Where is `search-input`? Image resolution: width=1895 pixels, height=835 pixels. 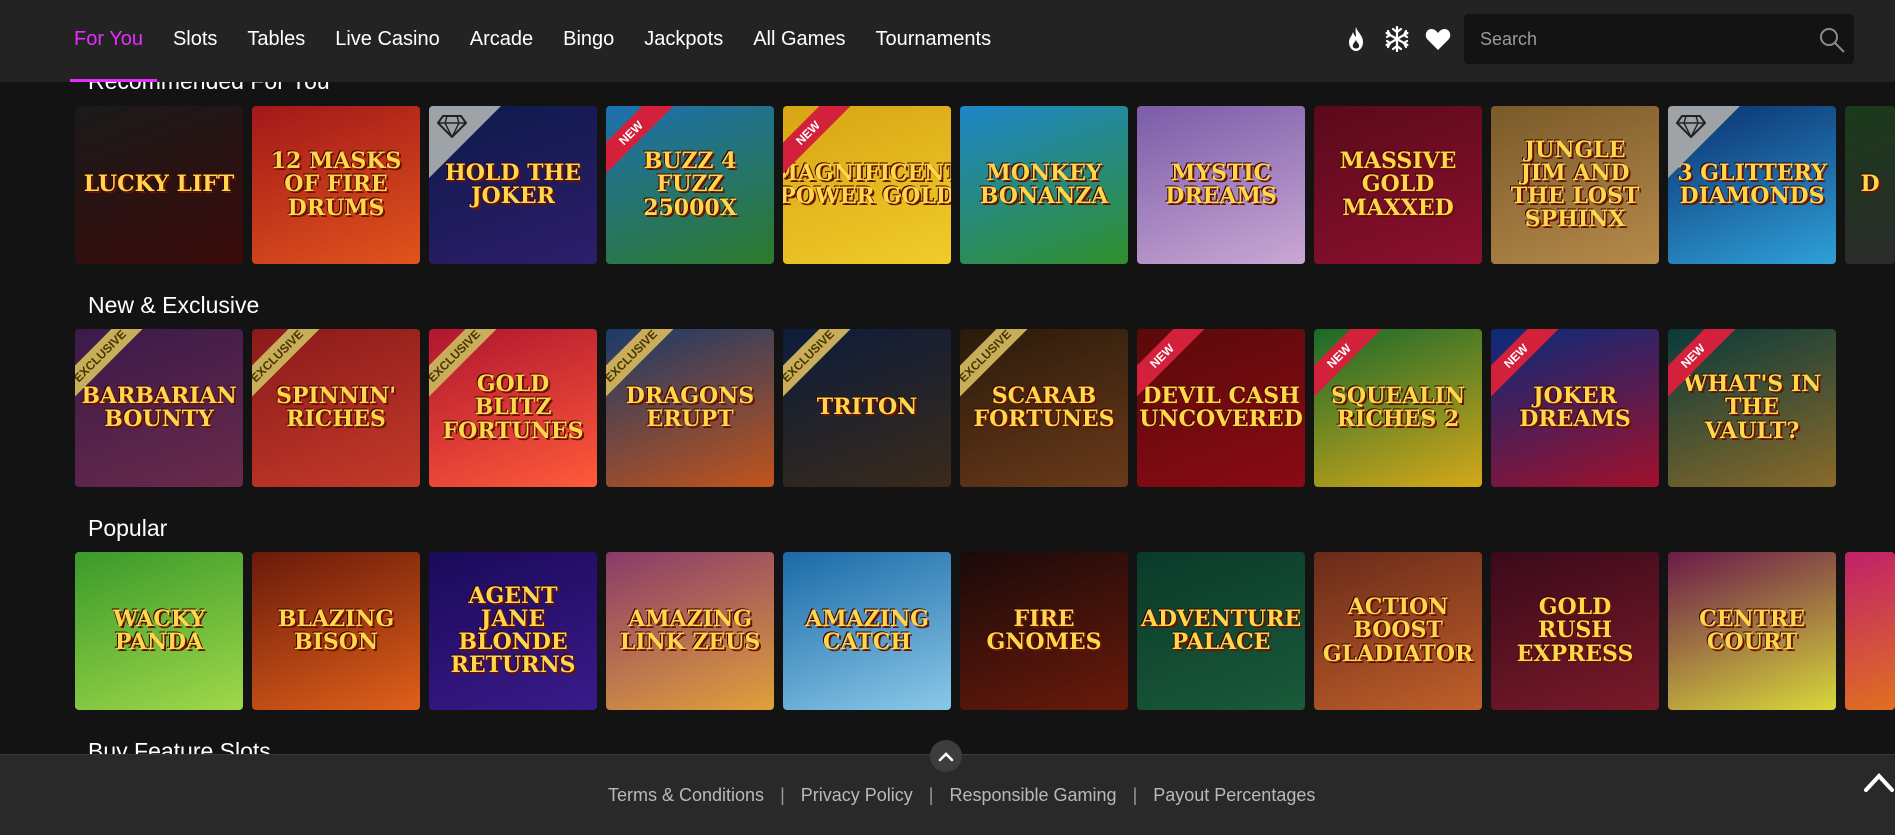 search-input is located at coordinates (1634, 39).